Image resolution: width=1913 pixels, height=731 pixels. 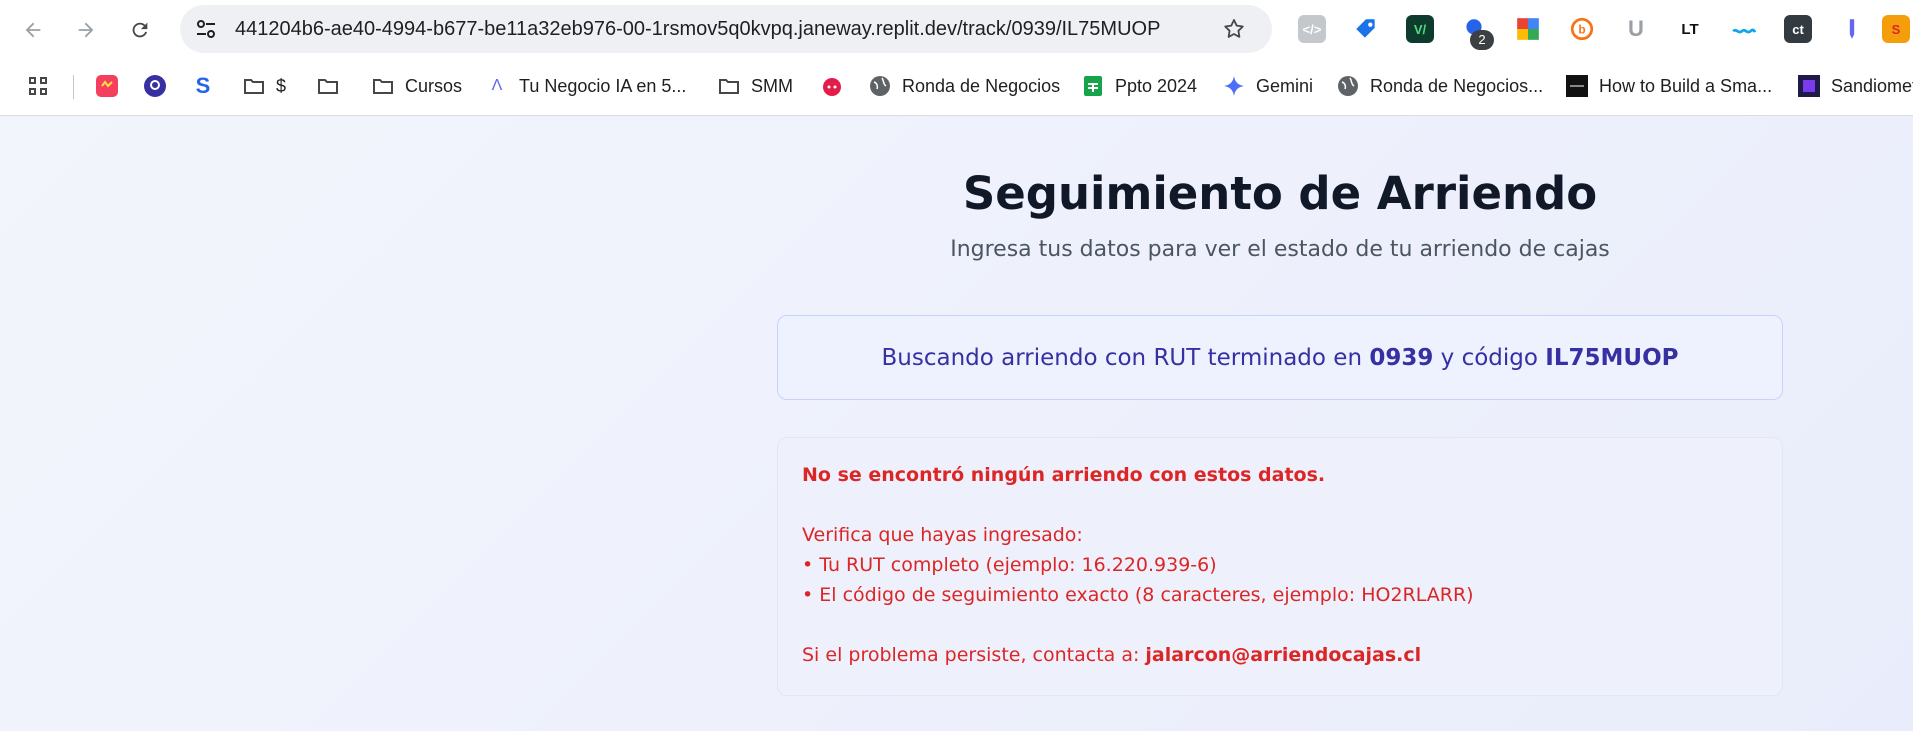 I want to click on bookmark-reddit, so click(x=832, y=86).